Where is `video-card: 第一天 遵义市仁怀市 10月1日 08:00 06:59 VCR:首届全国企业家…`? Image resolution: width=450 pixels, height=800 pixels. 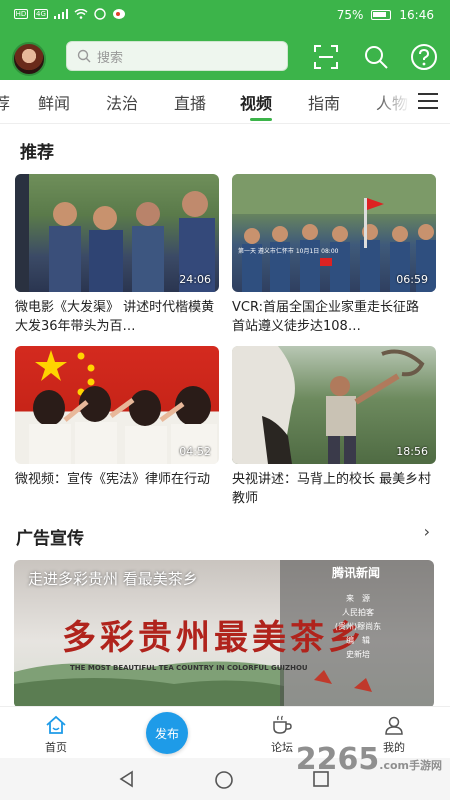
video-card: 第一天 遵义市仁怀市 10月1日 08:00 06:59 VCR:首届全国企业家… is located at coordinates (334, 255).